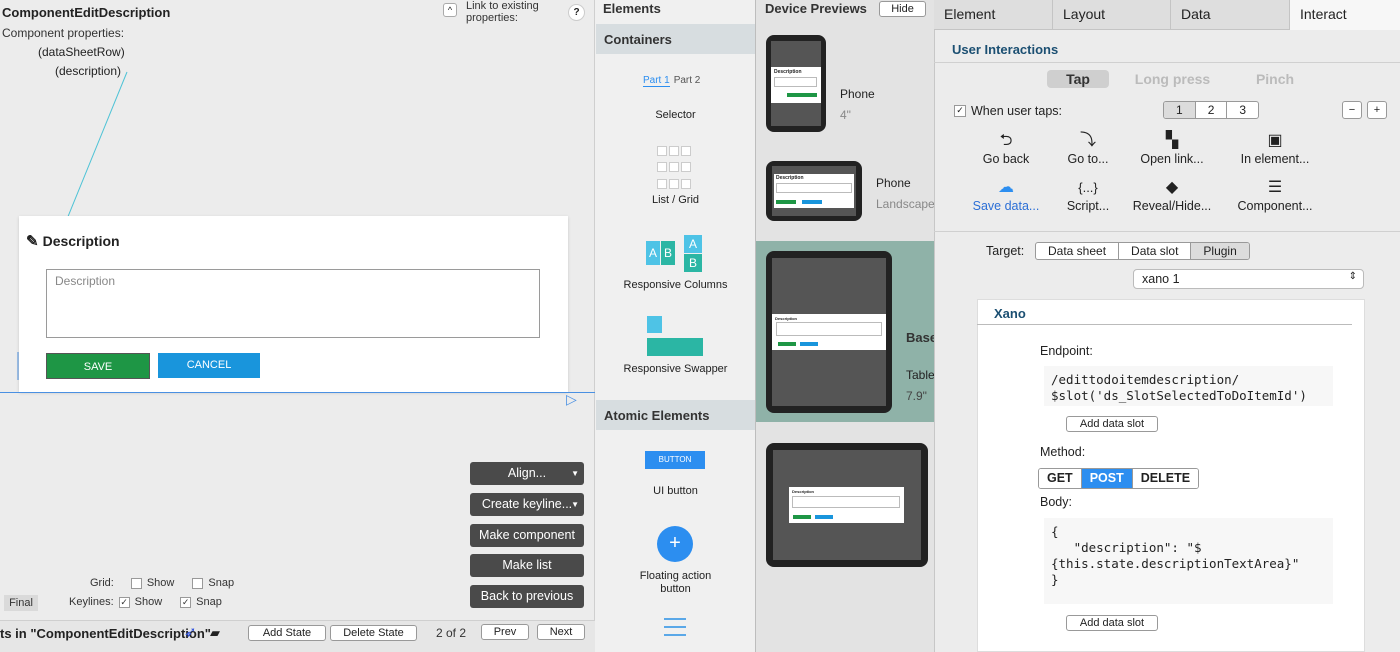 The image size is (1400, 652). What do you see at coordinates (527, 565) in the screenshot?
I see `make-list-button: Make list` at bounding box center [527, 565].